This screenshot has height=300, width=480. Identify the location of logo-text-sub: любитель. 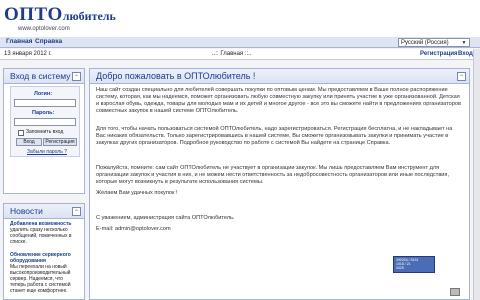
(89, 16).